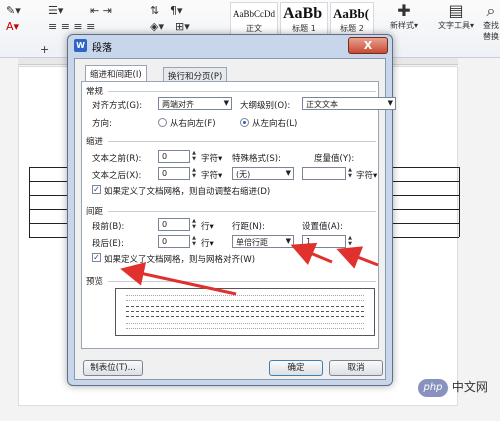 The height and width of the screenshot is (421, 500). Describe the element at coordinates (44, 49) in the screenshot. I see `add-tab-icon: +` at that location.